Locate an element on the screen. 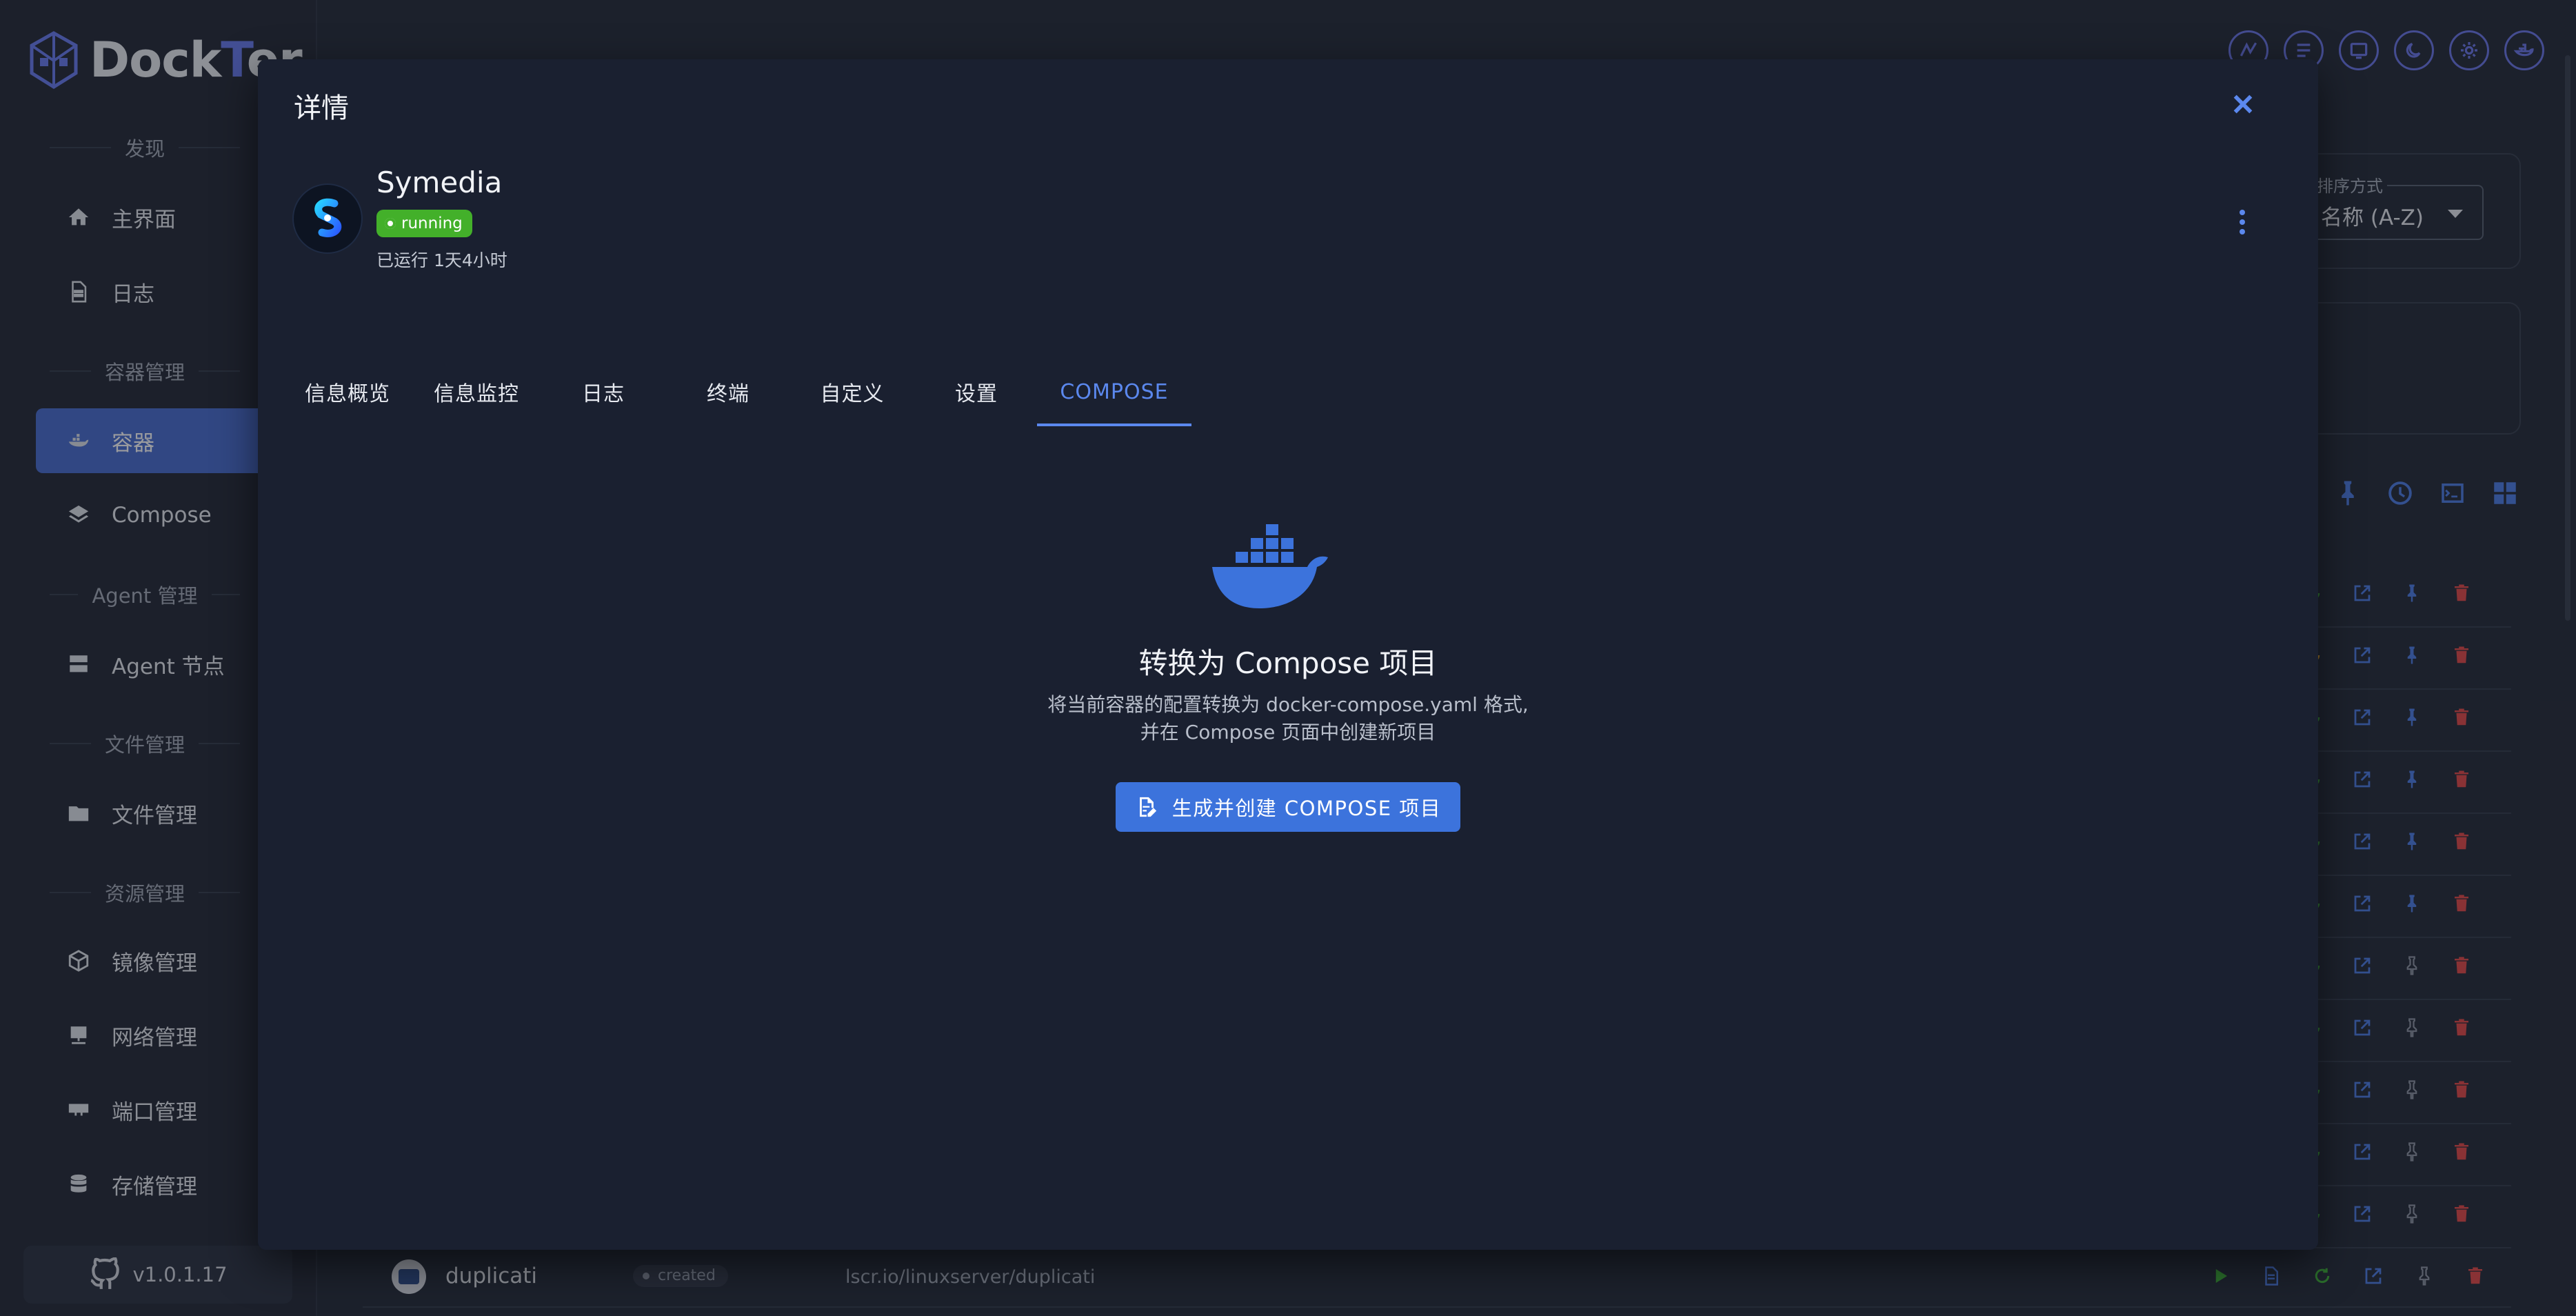 This screenshot has width=2576, height=1316. generate-compose-label: 生成并创建 COMPOSE 项目 is located at coordinates (1306, 808).